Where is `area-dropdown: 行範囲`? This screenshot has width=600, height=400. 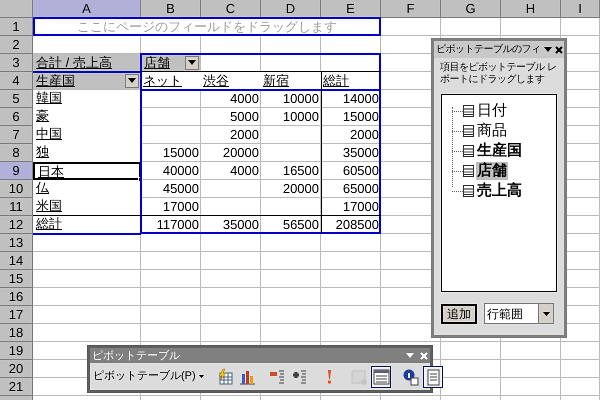
area-dropdown: 行範囲 is located at coordinates (519, 313).